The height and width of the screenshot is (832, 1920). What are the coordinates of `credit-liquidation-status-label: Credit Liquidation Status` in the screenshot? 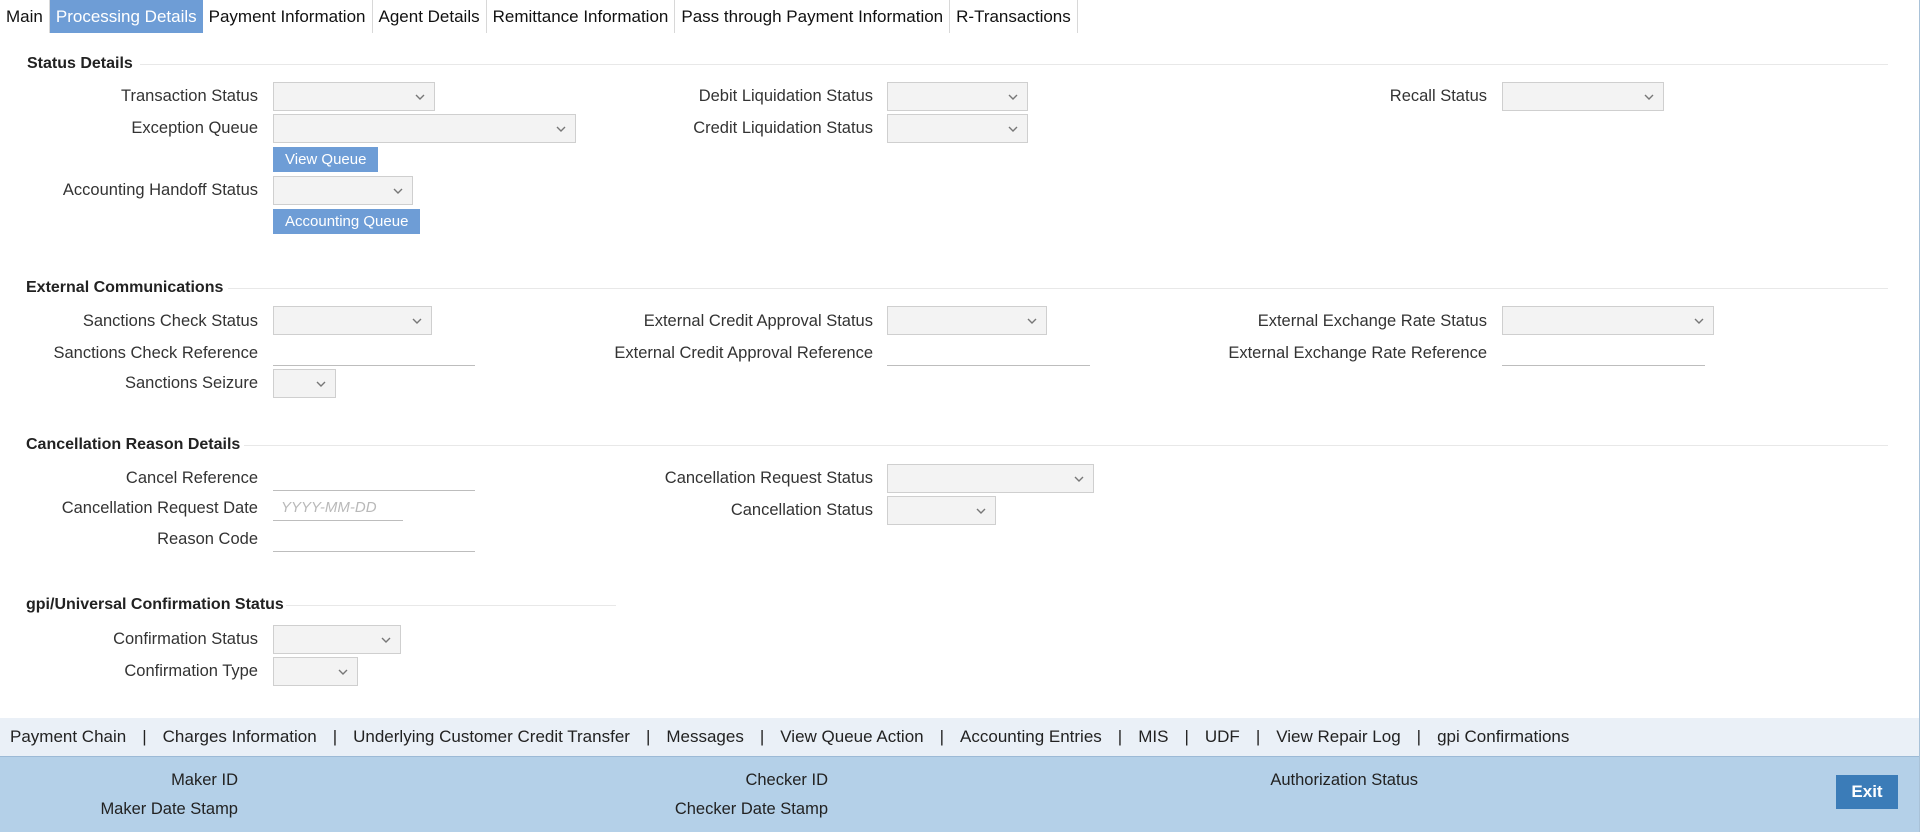 It's located at (783, 128).